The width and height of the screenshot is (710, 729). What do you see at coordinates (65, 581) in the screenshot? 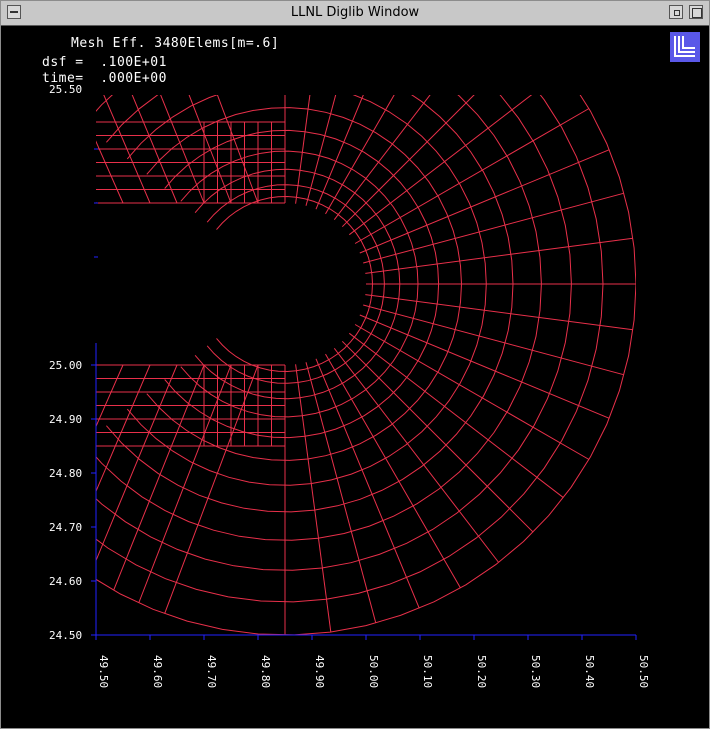
I see `y-tick-label: 24.60` at bounding box center [65, 581].